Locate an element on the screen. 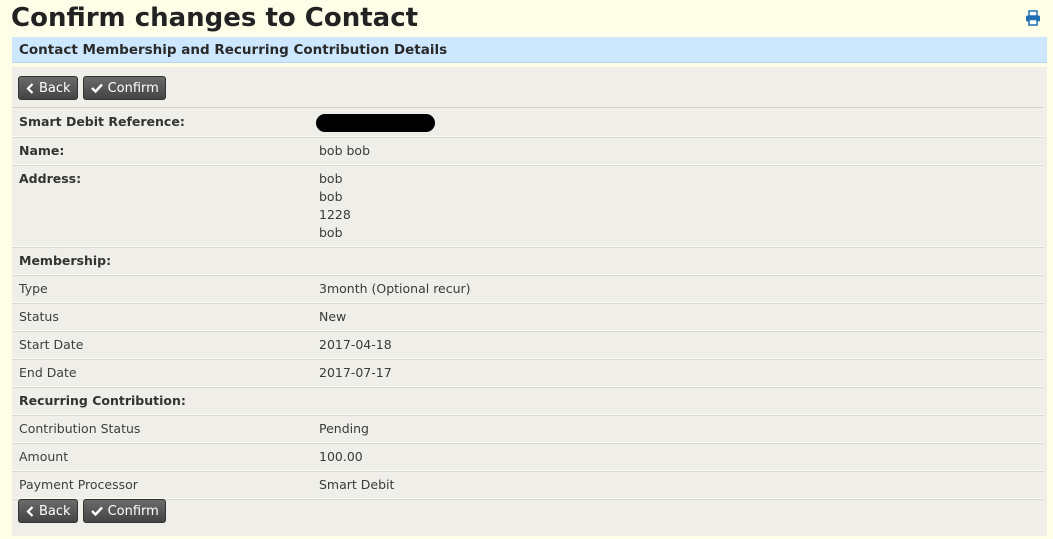 The height and width of the screenshot is (539, 1053). smart-debit-reference-label: Smart Debit Reference: is located at coordinates (102, 121).